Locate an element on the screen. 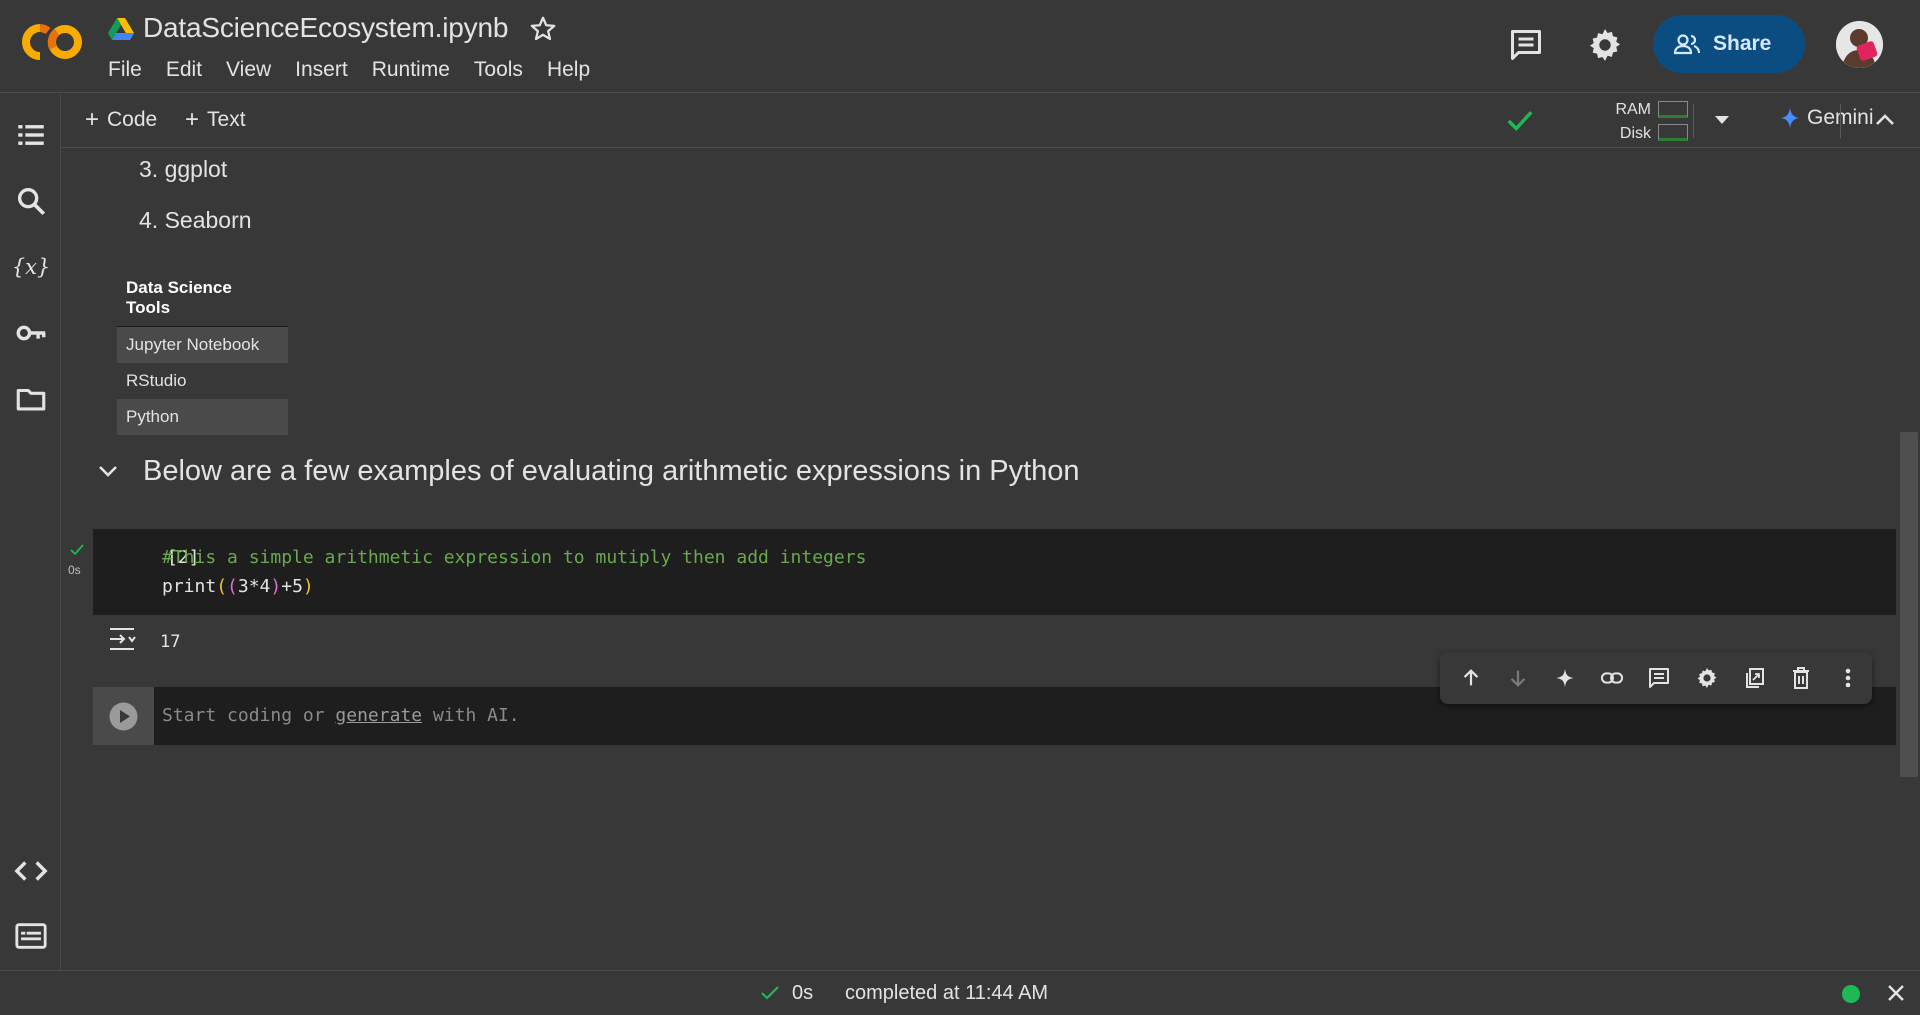  add-code-button: + Code is located at coordinates (121, 120).